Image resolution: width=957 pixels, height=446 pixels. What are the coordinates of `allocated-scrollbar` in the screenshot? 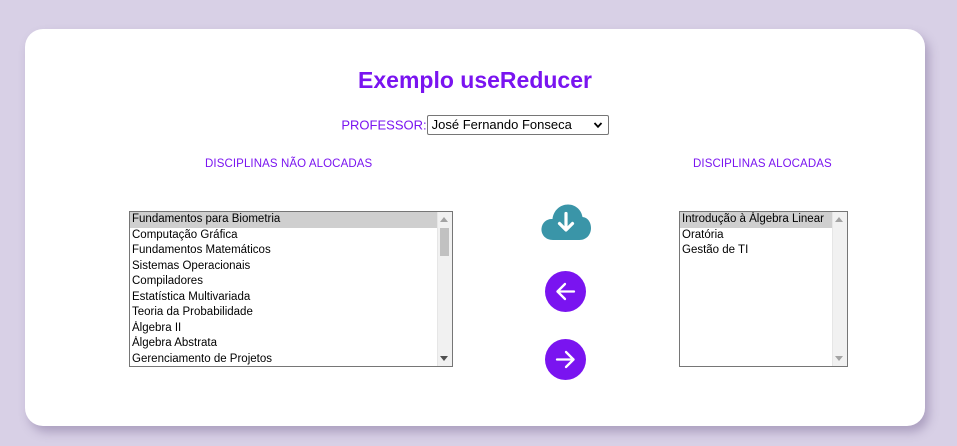 It's located at (839, 289).